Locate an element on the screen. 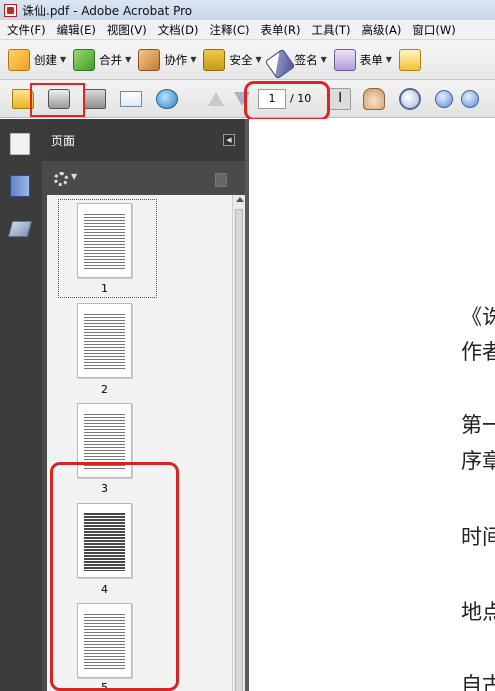 This screenshot has width=495, height=691. attachments-icon is located at coordinates (20, 229).